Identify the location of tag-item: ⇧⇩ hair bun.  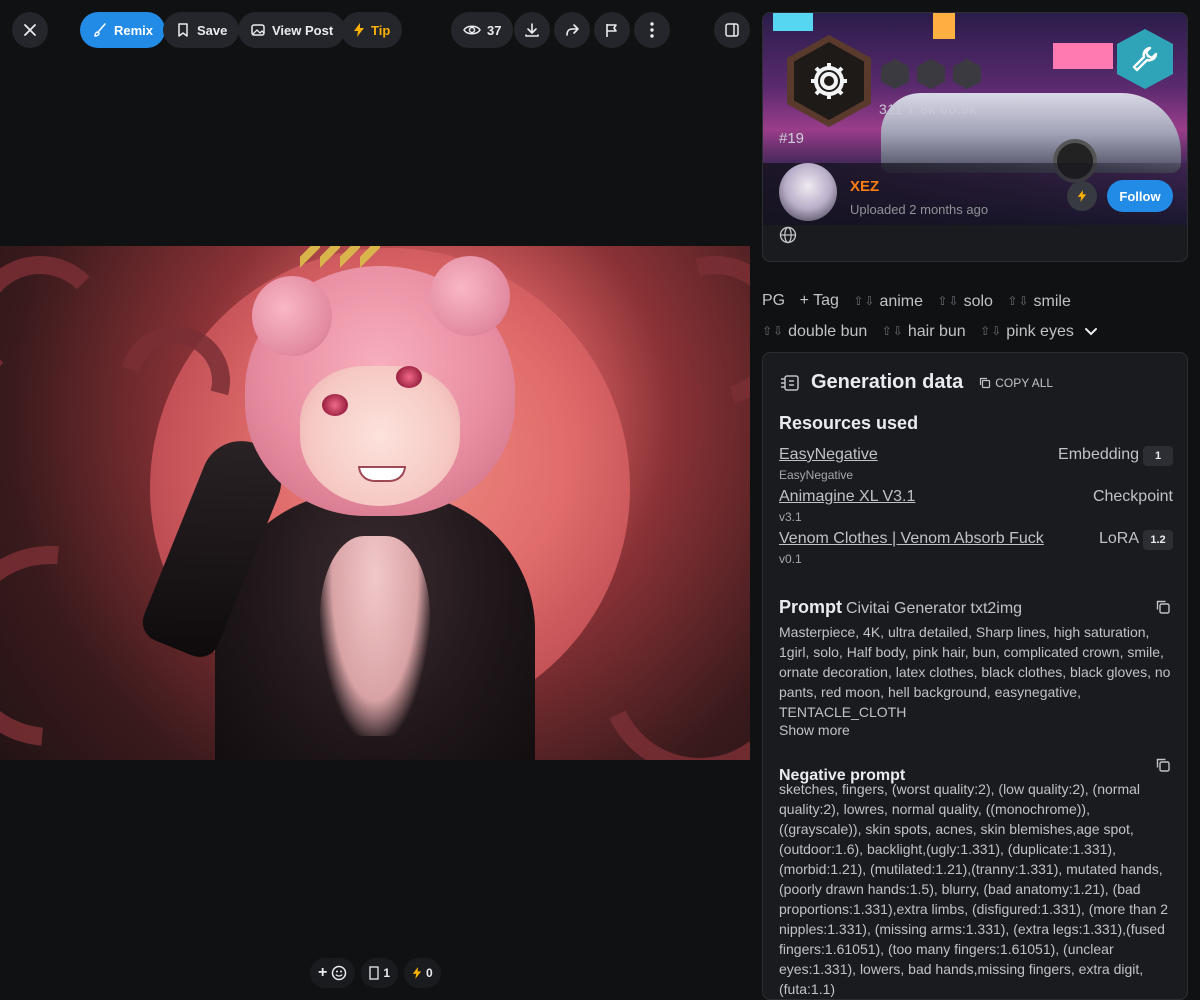
(924, 331).